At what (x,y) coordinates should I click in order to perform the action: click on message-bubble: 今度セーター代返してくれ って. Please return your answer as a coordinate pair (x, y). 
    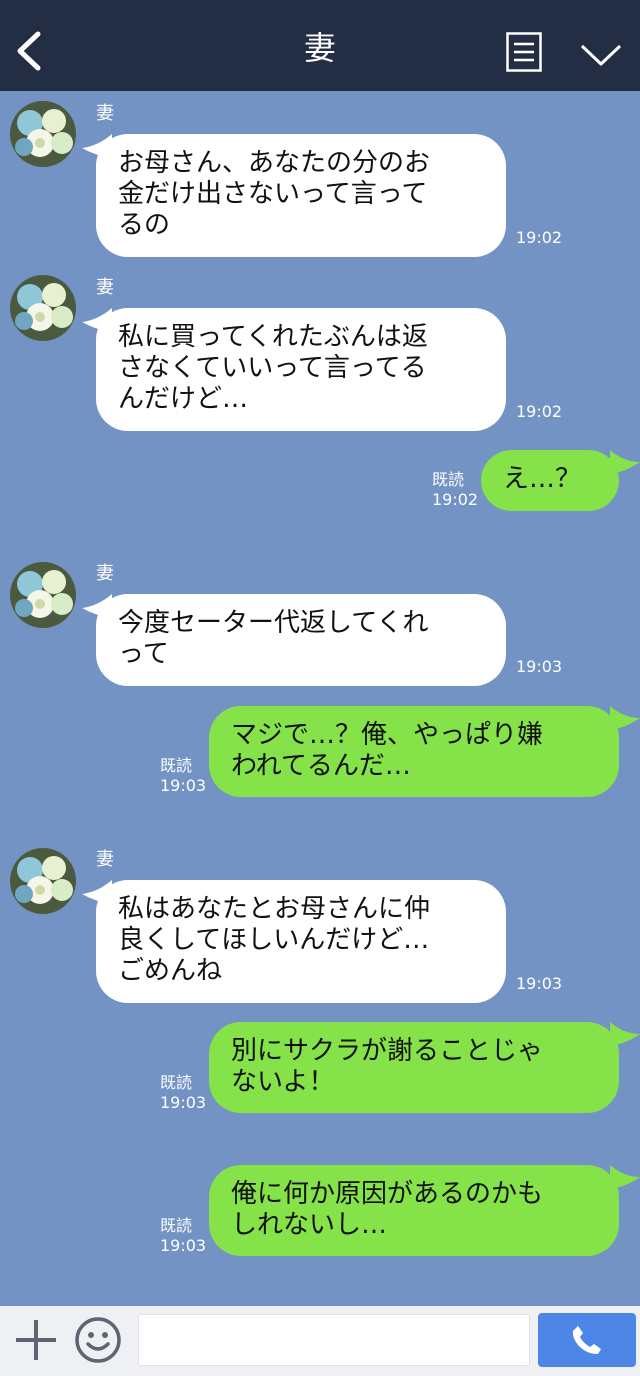
    Looking at the image, I should click on (301, 640).